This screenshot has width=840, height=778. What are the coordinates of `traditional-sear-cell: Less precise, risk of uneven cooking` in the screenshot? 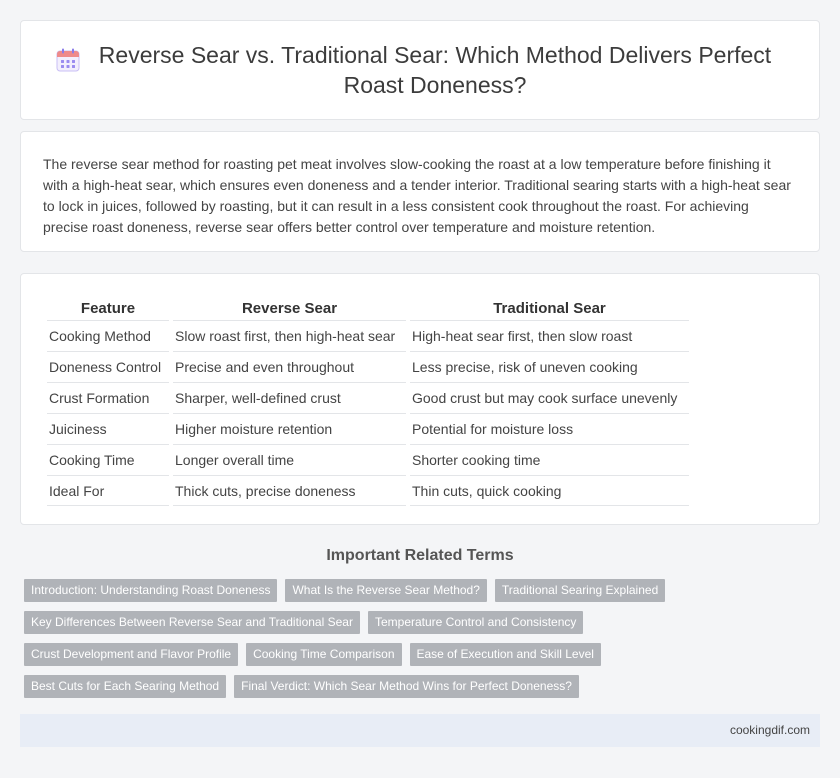 It's located at (549, 366).